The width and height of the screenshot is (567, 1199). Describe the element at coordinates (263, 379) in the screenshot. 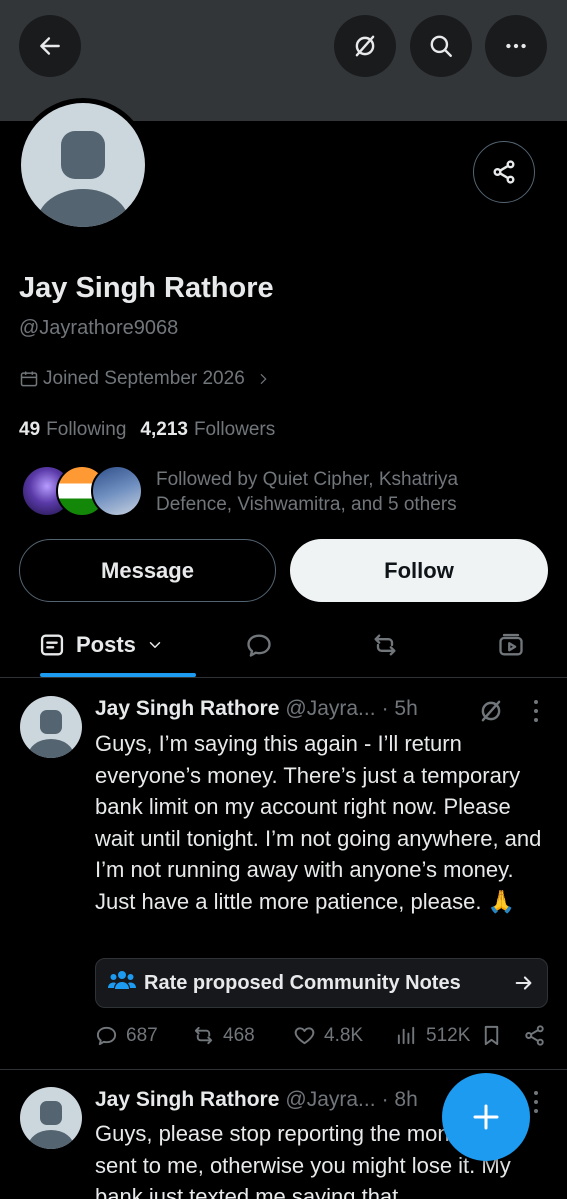

I see `chevron-right-icon` at that location.